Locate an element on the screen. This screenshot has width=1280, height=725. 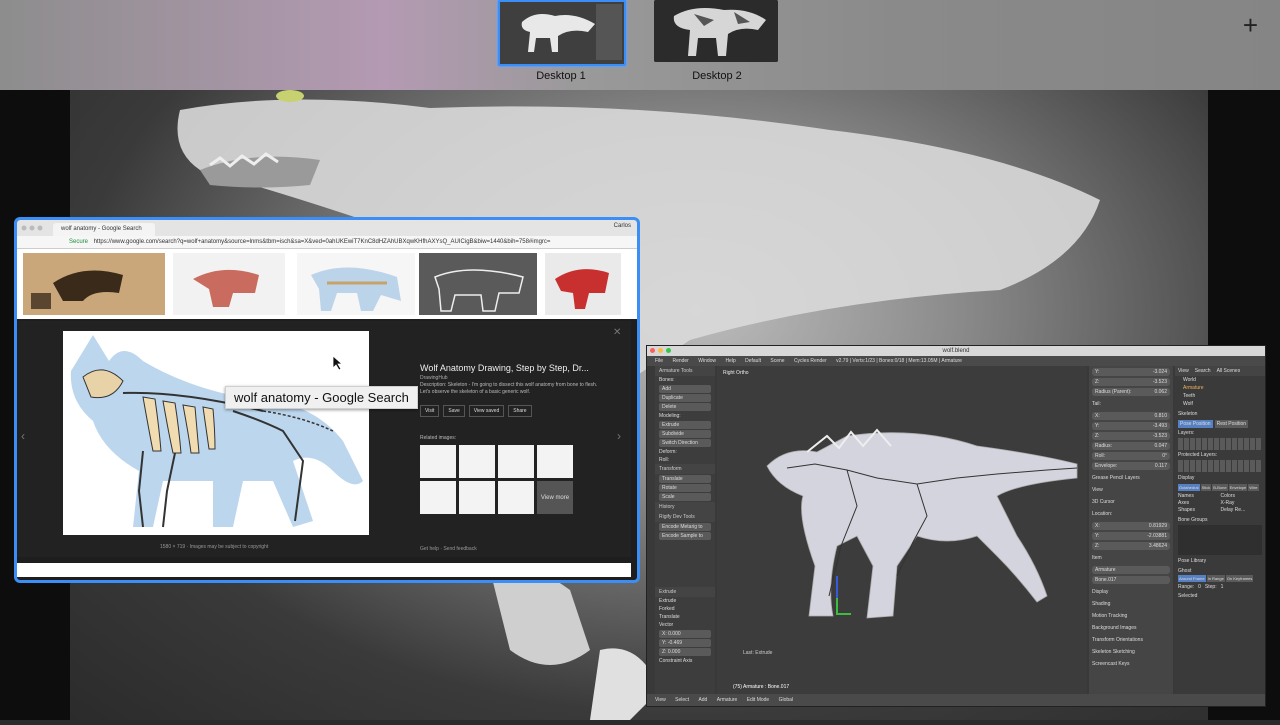
display-stick: Stick is located at coordinates (1206, 487).